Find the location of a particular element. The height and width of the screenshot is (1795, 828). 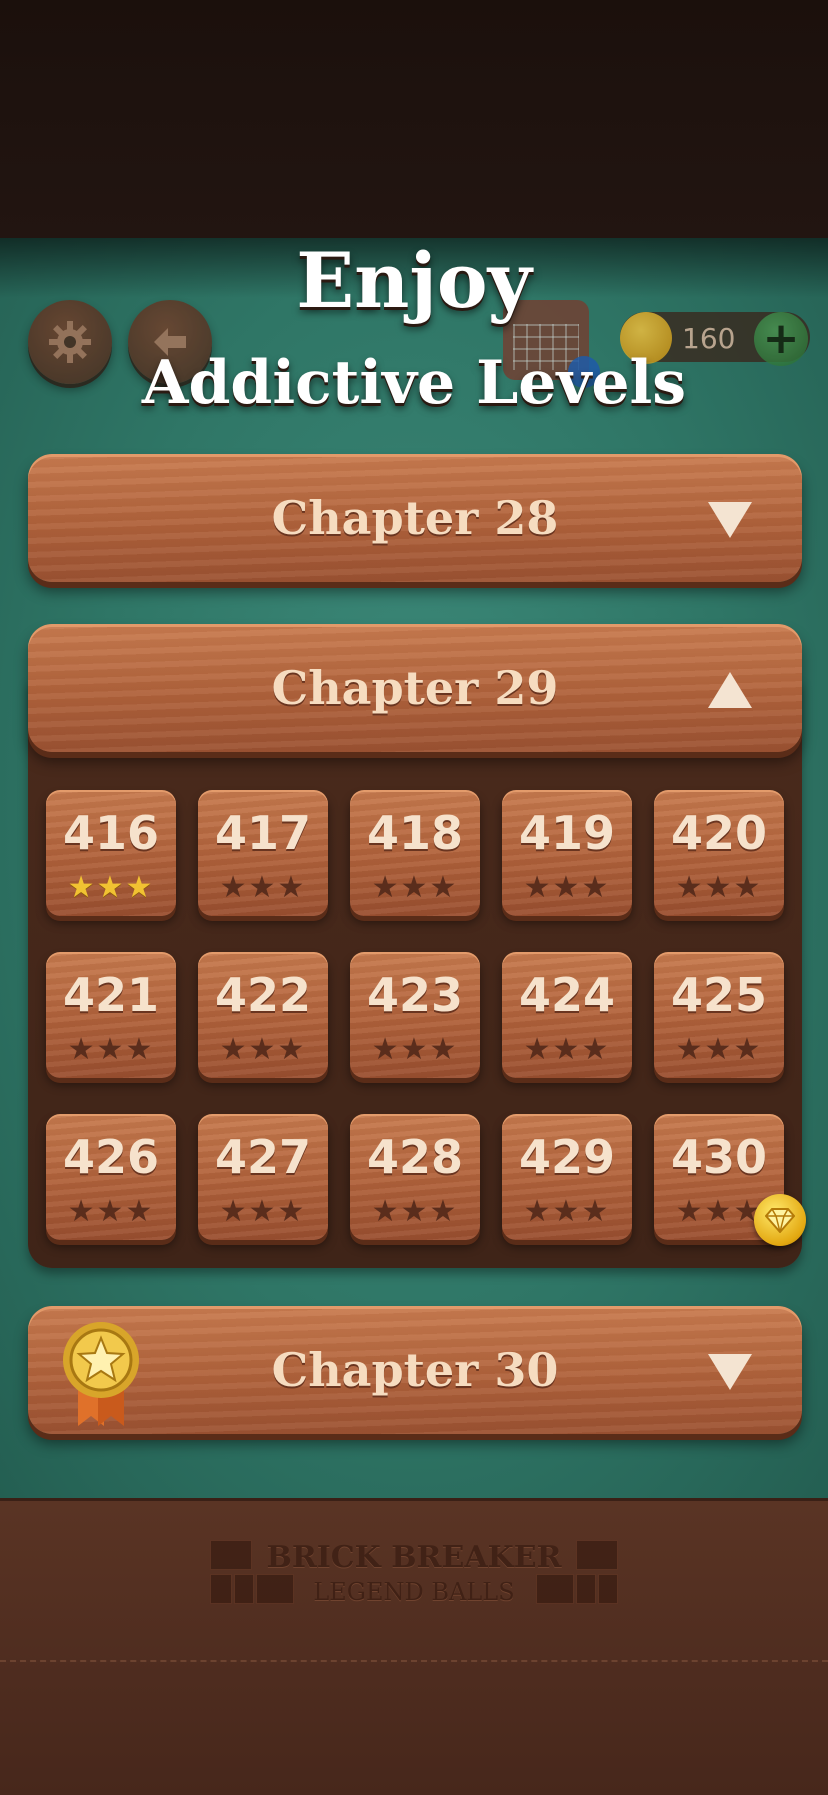

level-tile-417: 417 ★★★ is located at coordinates (263, 853).